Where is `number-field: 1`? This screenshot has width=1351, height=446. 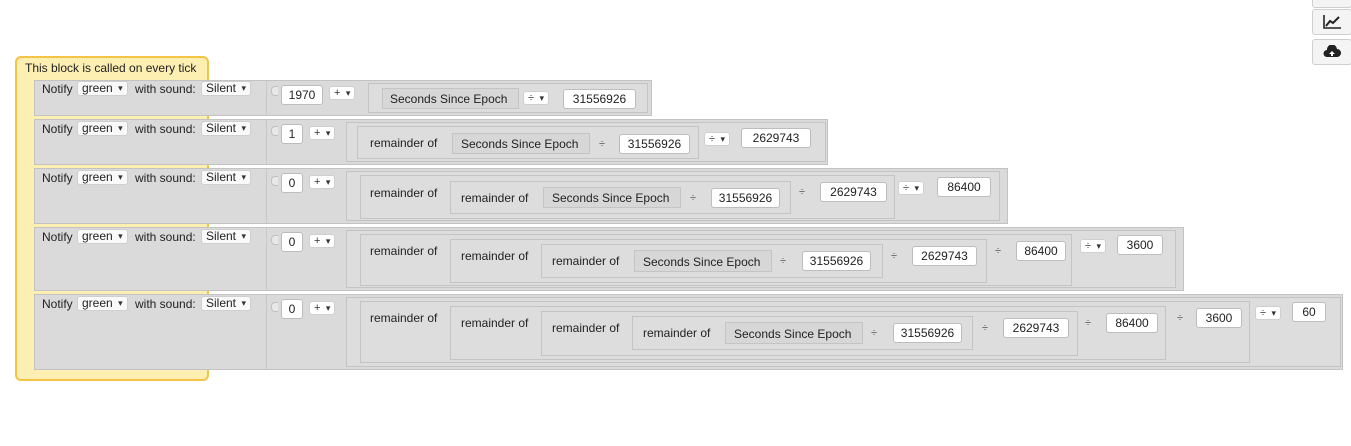 number-field: 1 is located at coordinates (292, 134).